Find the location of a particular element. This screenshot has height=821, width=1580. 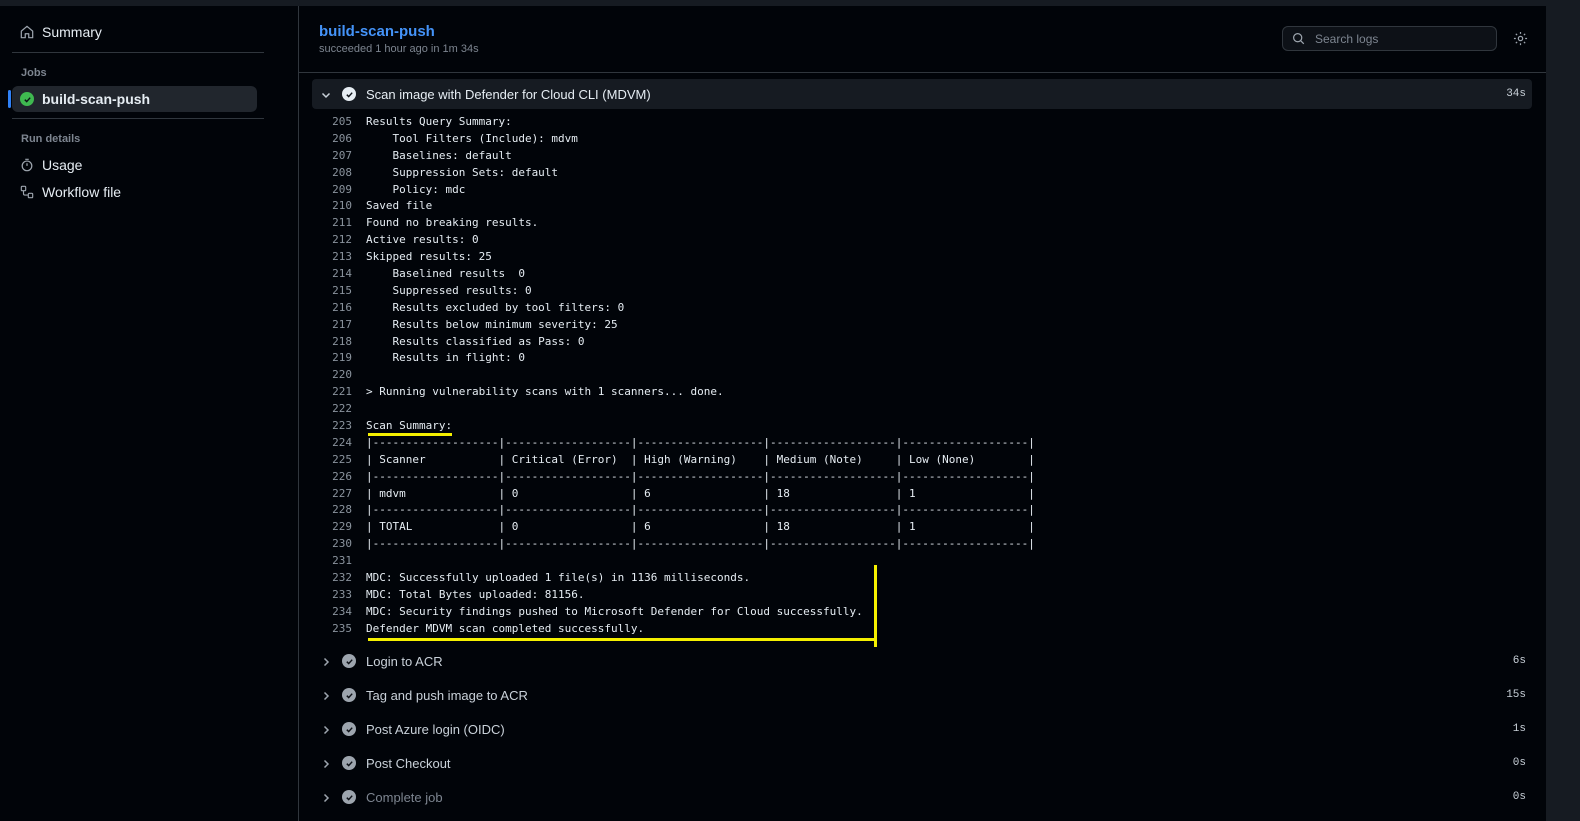

line-number: 226 is located at coordinates (332, 477).